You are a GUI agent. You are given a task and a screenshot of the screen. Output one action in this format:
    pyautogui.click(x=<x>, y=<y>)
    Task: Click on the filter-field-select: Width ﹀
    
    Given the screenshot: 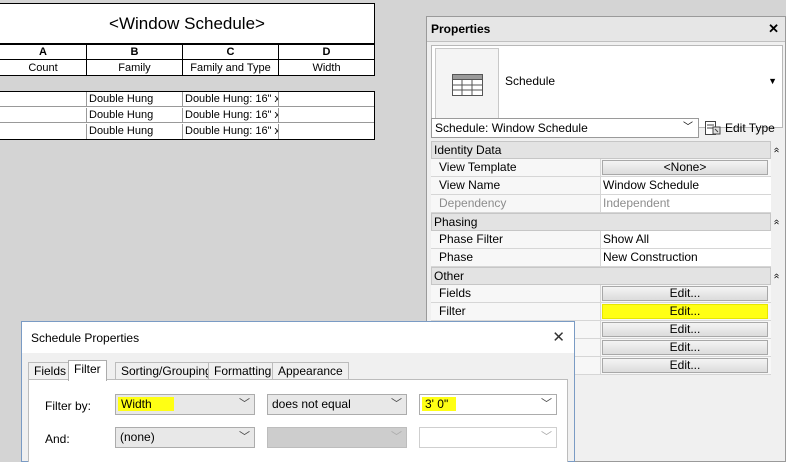 What is the action you would take?
    pyautogui.click(x=185, y=404)
    